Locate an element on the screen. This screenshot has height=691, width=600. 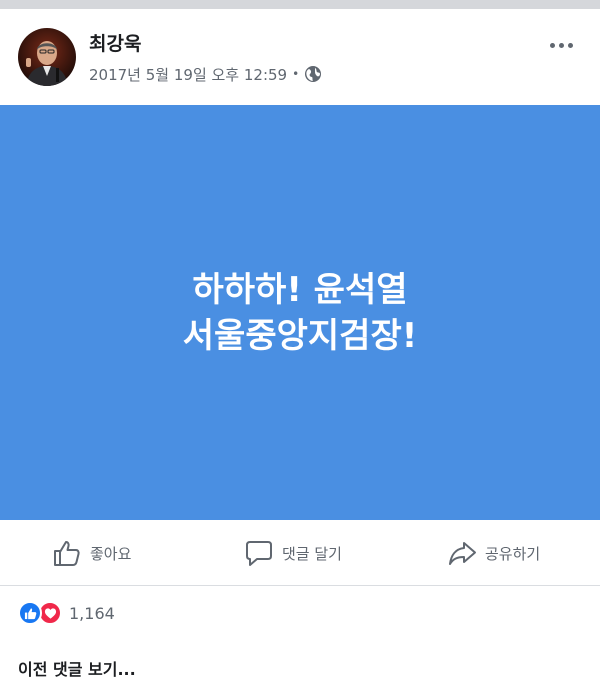
post-actions-bar: 좋아요 댓글 달기 공유하기 is located at coordinates (300, 553).